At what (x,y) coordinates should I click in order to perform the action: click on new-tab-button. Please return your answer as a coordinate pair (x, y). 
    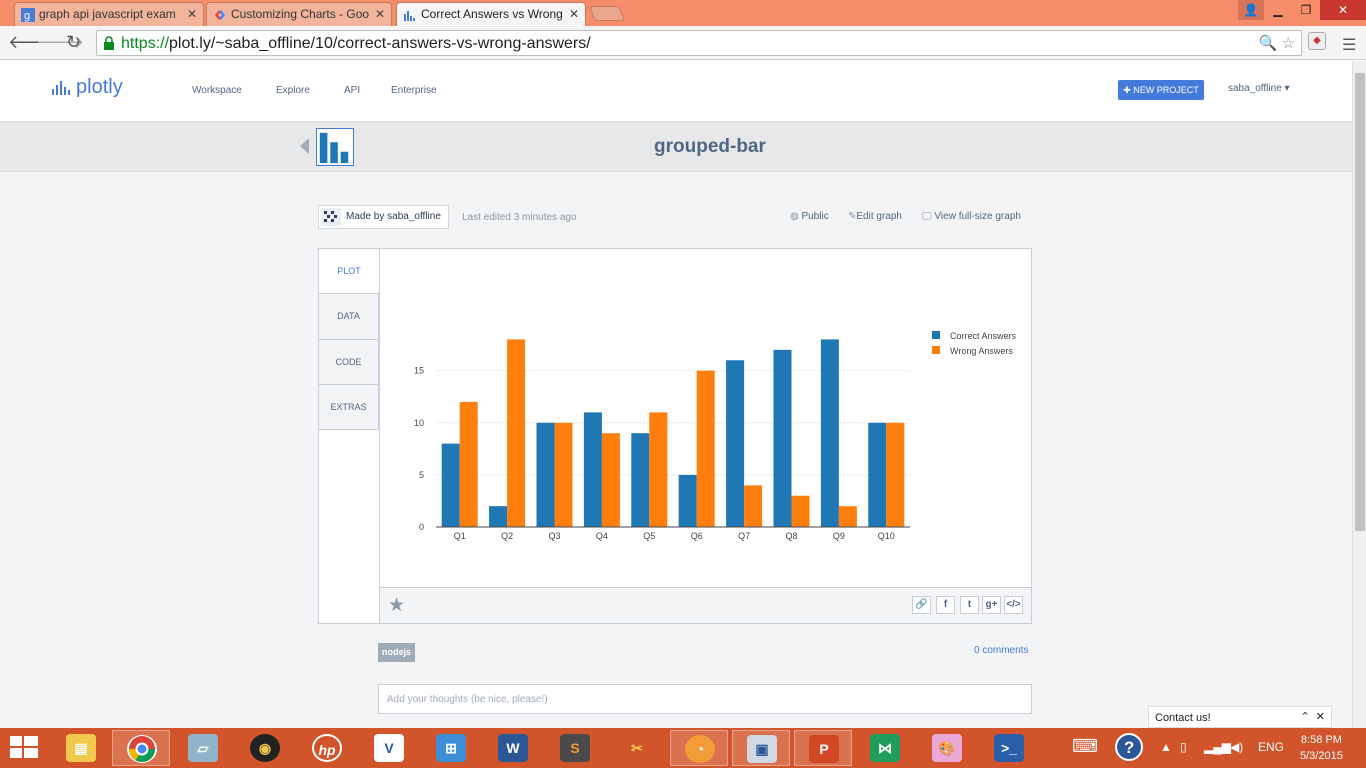
    Looking at the image, I should click on (607, 13).